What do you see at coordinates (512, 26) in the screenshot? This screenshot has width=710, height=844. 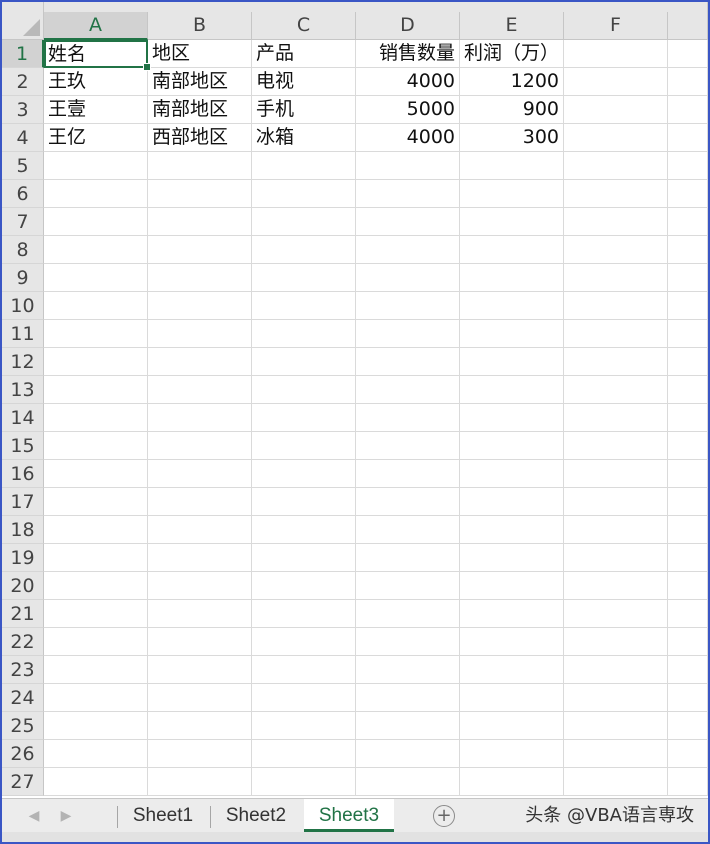 I see `column-header-e: E` at bounding box center [512, 26].